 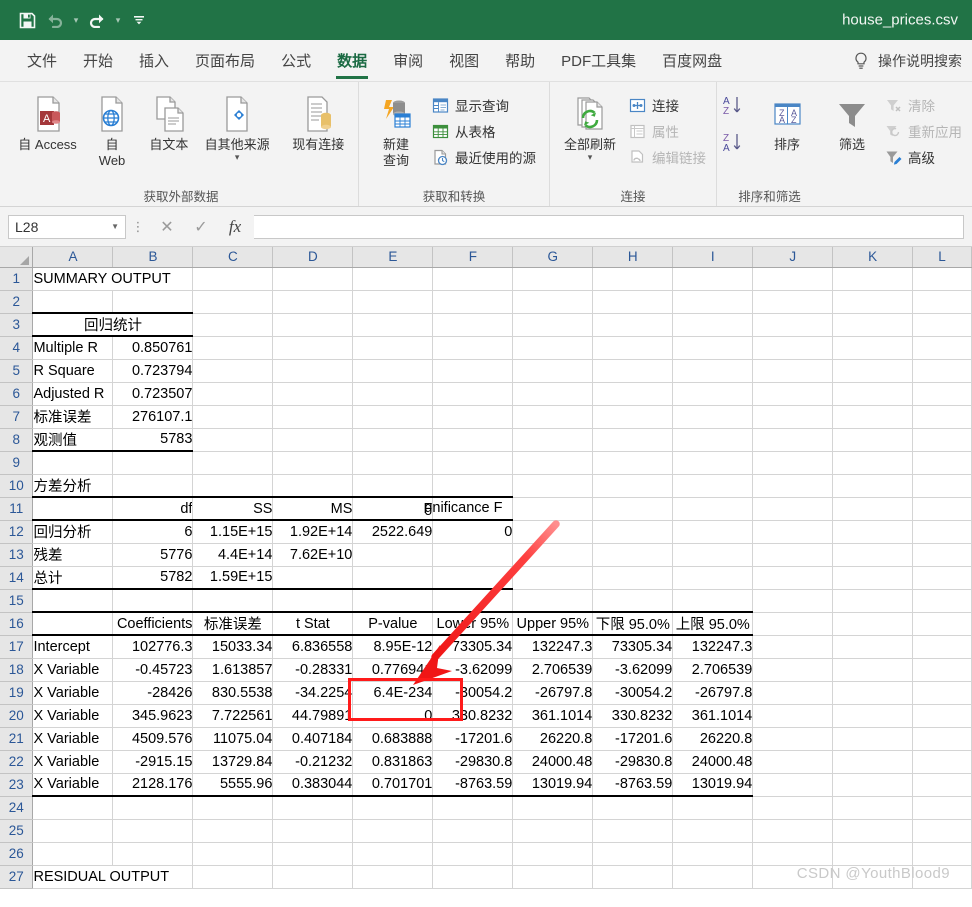 What do you see at coordinates (153, 417) in the screenshot?
I see `cell-B7: 276107.1` at bounding box center [153, 417].